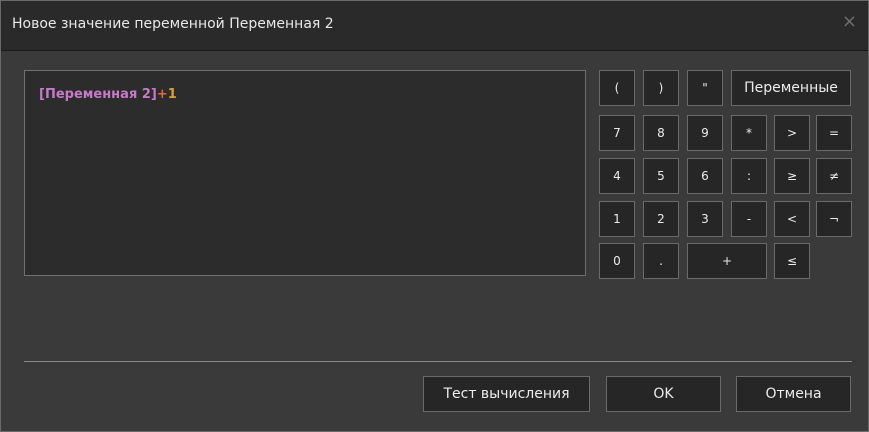  I want to click on key-close-paren: ), so click(661, 88).